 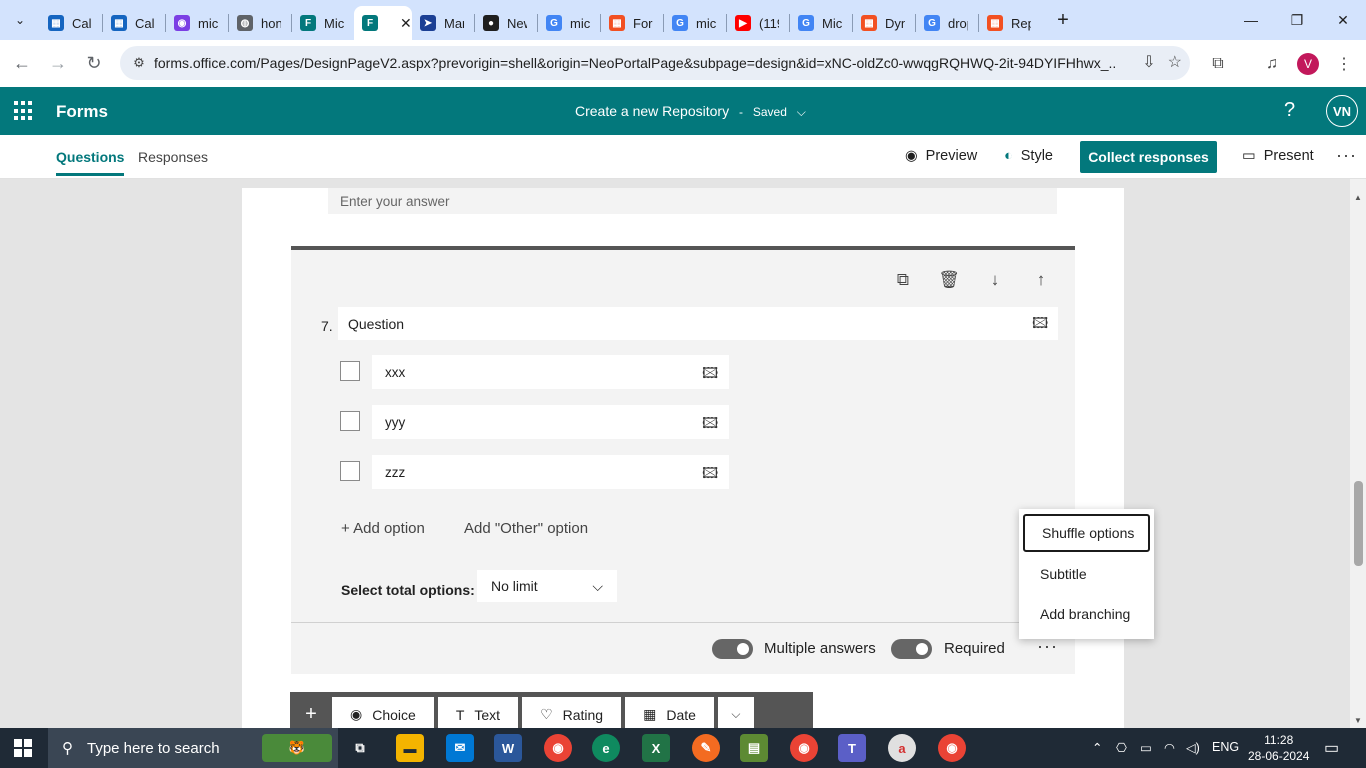 I want to click on scroll-thumb, so click(x=1358, y=523).